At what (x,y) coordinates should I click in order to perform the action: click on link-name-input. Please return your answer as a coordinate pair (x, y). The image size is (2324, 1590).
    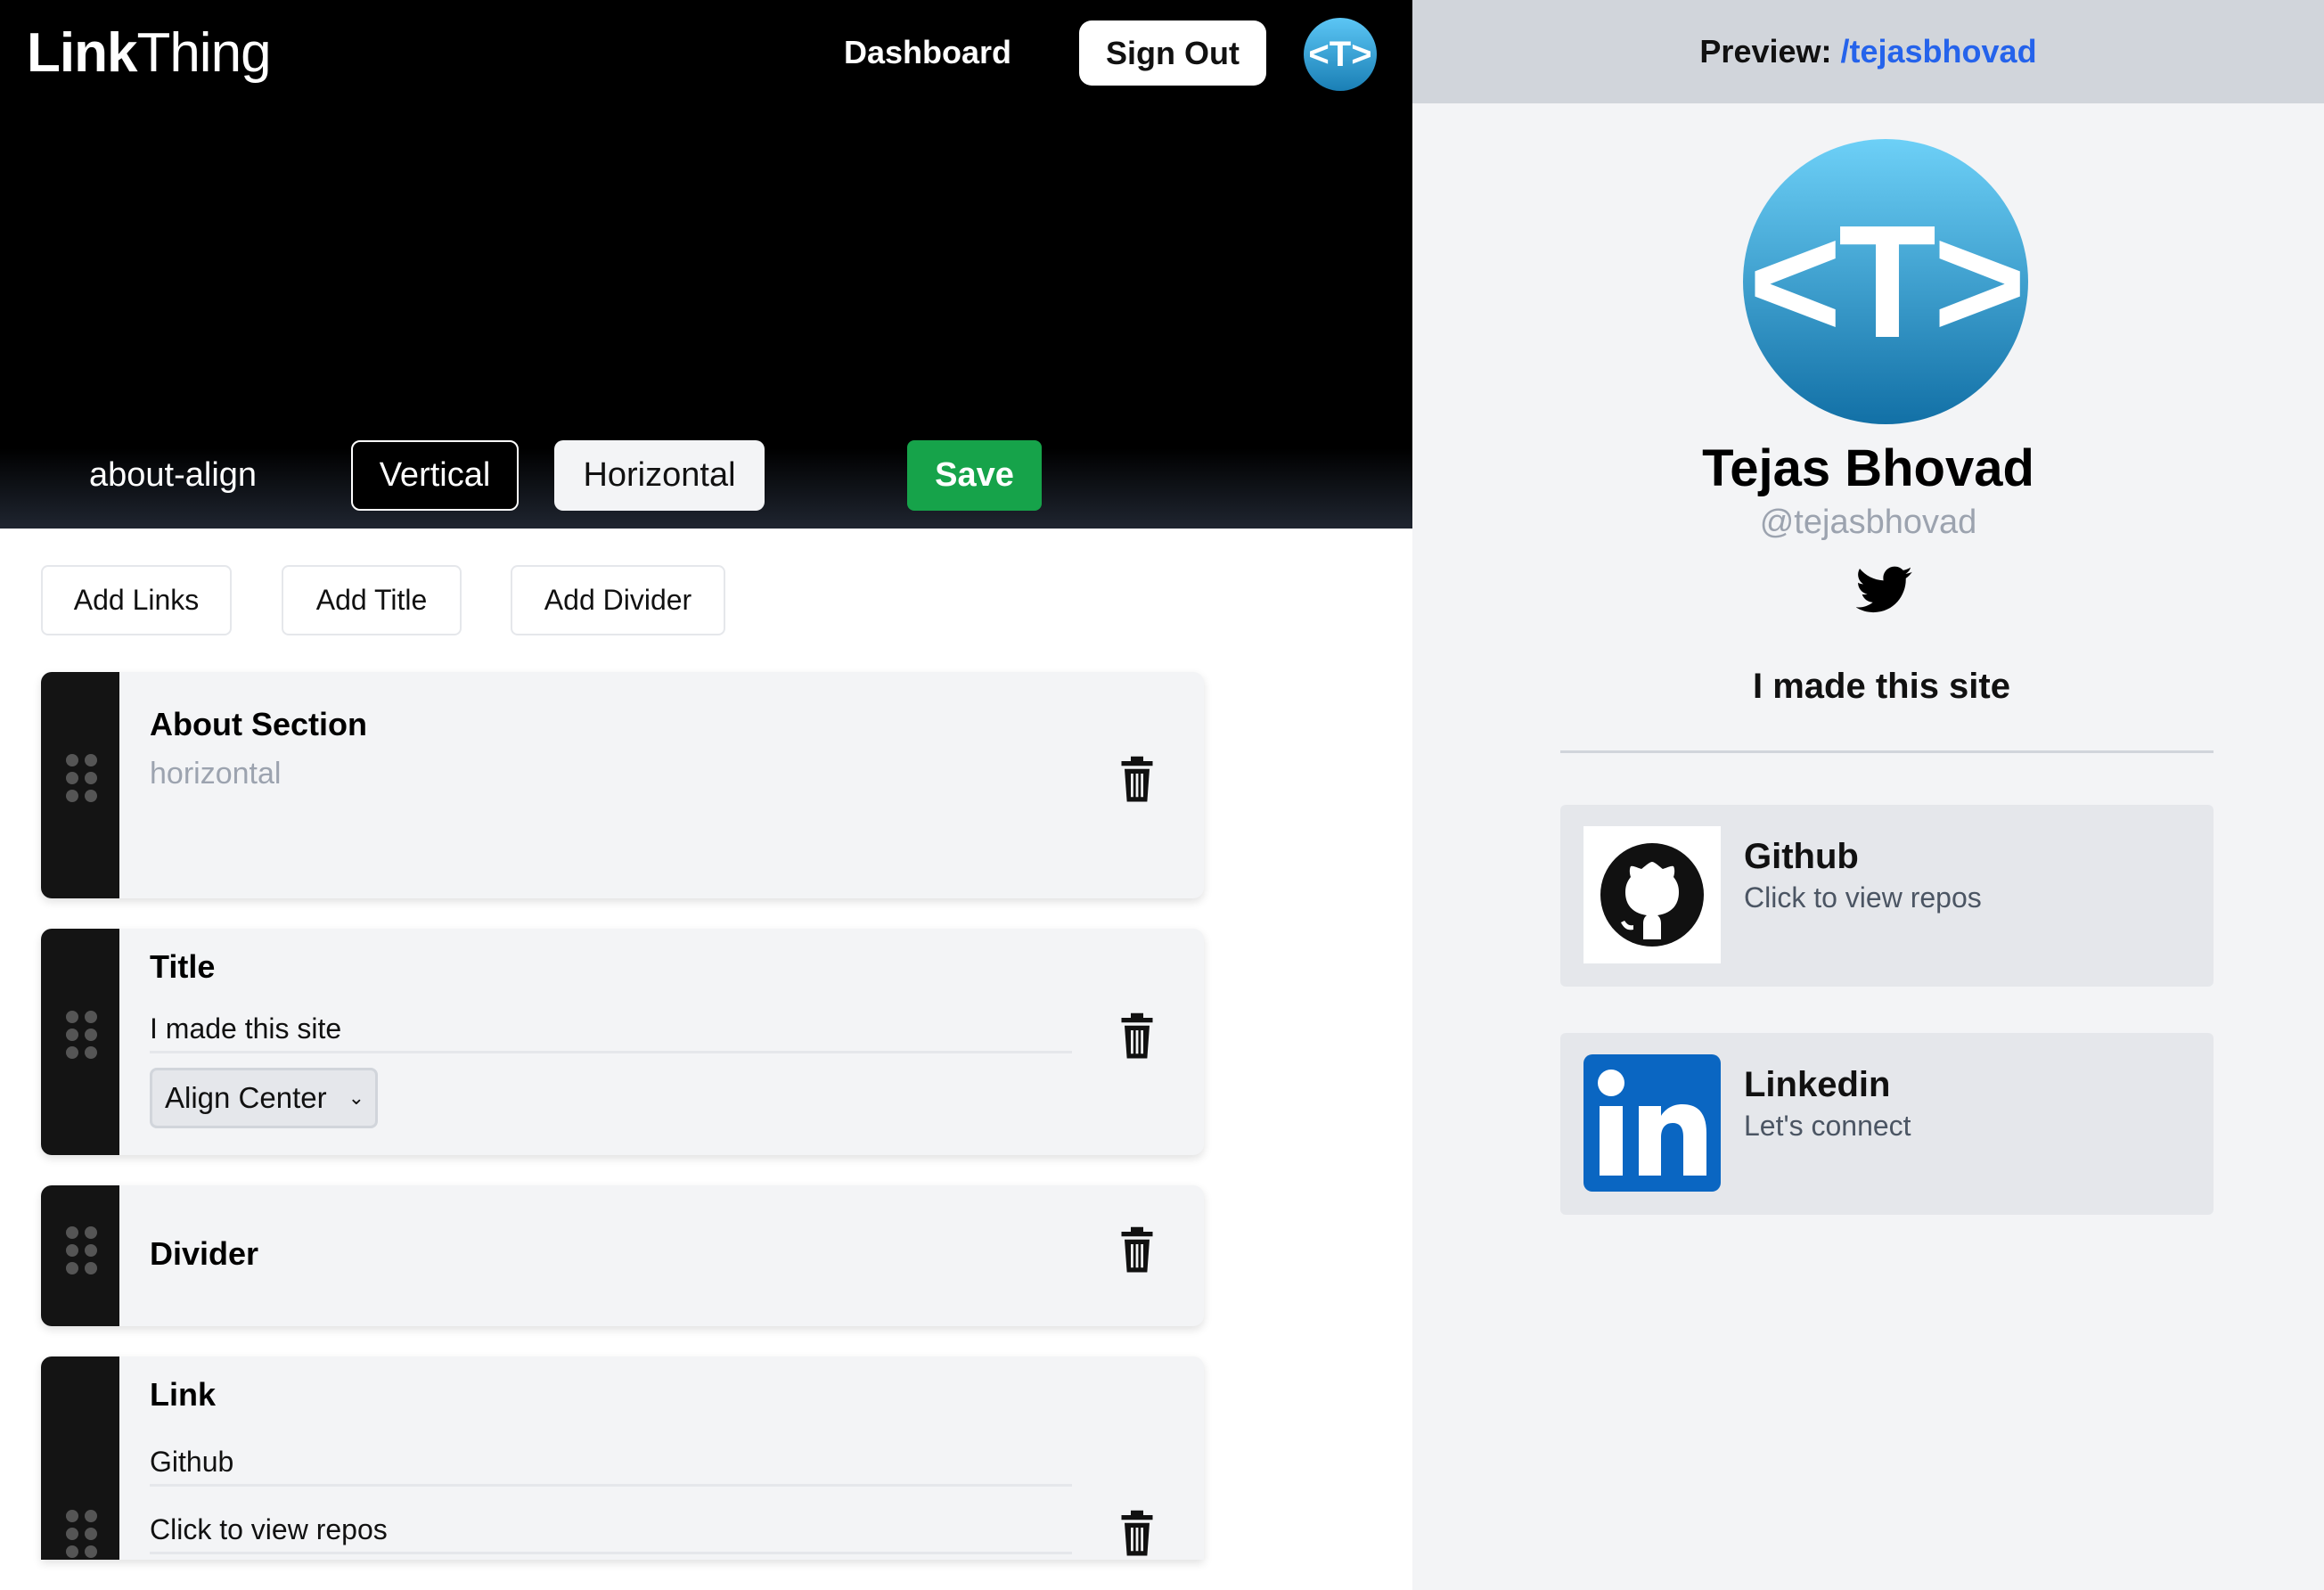
    Looking at the image, I should click on (611, 1463).